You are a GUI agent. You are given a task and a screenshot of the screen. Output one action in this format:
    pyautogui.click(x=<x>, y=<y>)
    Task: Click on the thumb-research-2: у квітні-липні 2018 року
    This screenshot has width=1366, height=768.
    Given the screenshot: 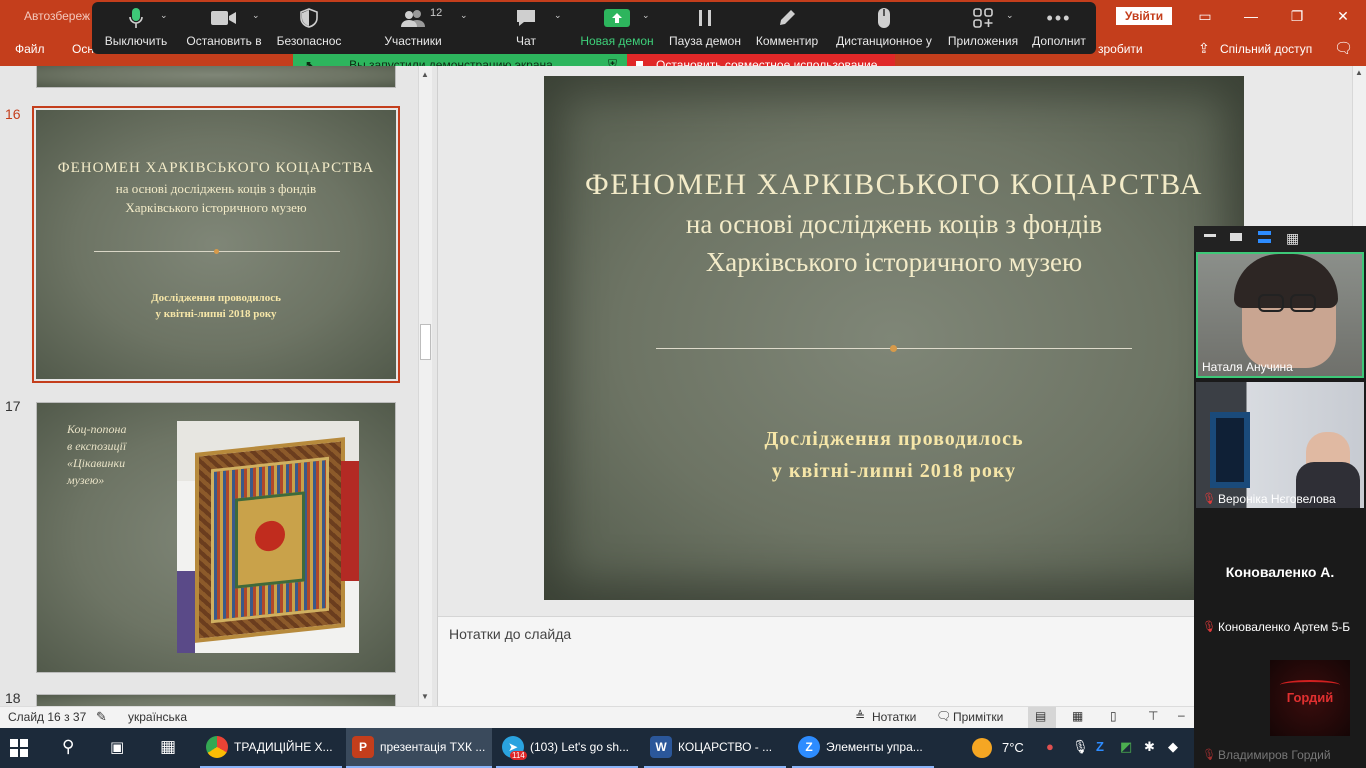 What is the action you would take?
    pyautogui.click(x=216, y=314)
    